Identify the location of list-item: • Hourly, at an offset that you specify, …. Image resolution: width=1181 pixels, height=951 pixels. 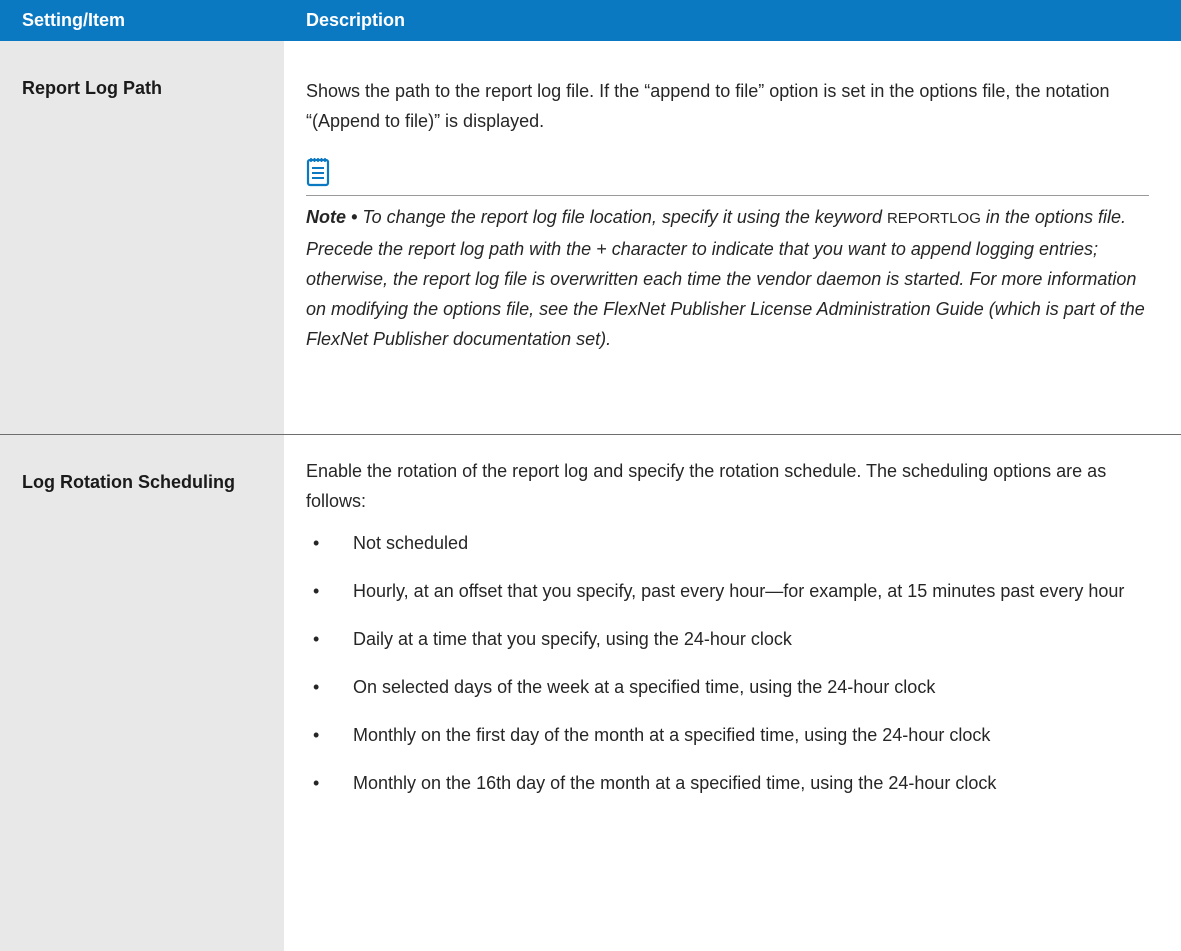
(730, 591).